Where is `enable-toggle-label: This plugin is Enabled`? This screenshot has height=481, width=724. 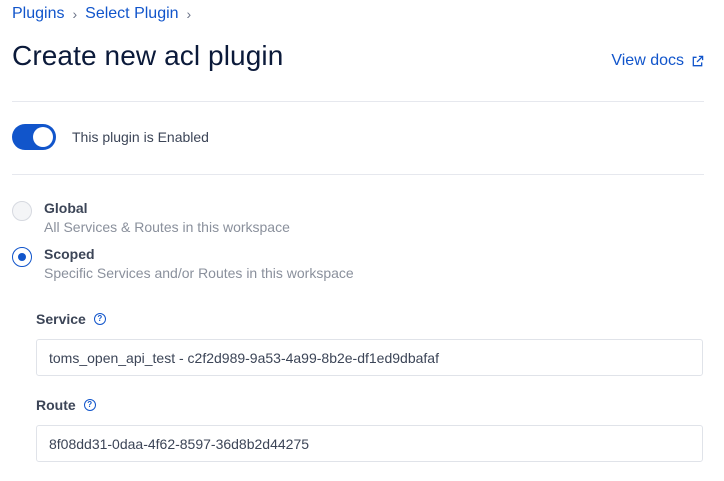 enable-toggle-label: This plugin is Enabled is located at coordinates (140, 137).